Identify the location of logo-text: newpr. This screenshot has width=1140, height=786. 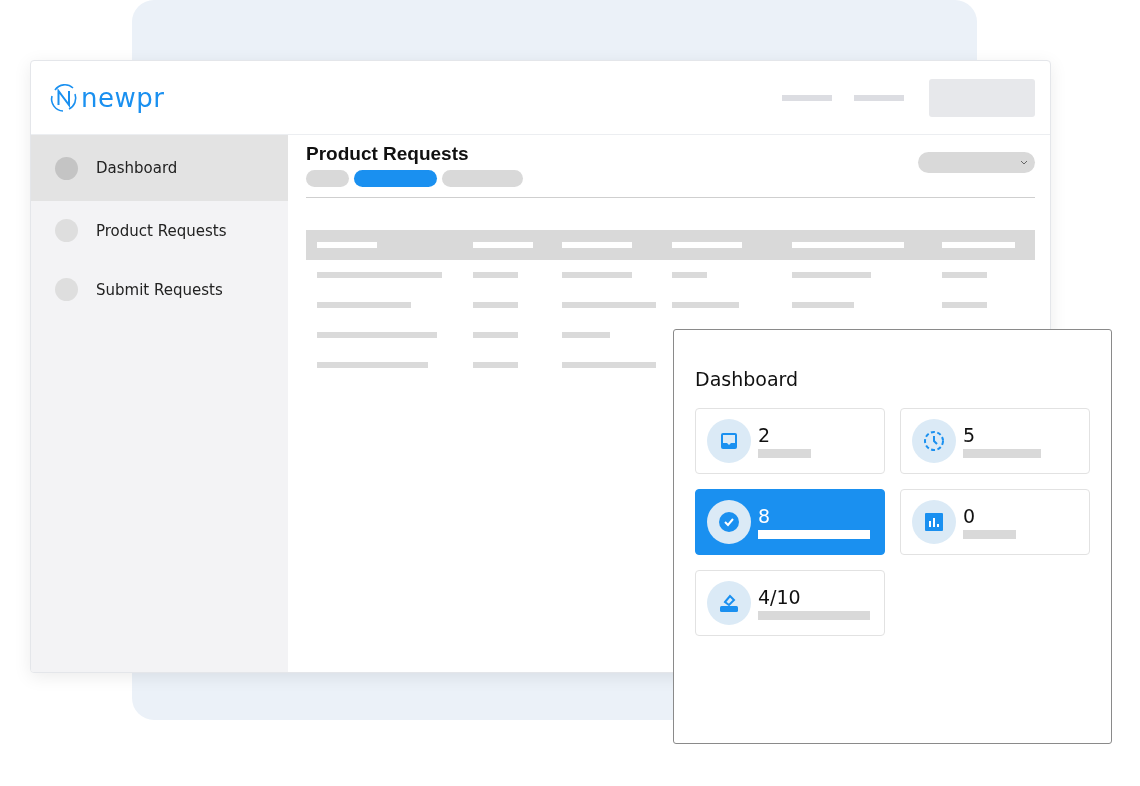
(123, 97).